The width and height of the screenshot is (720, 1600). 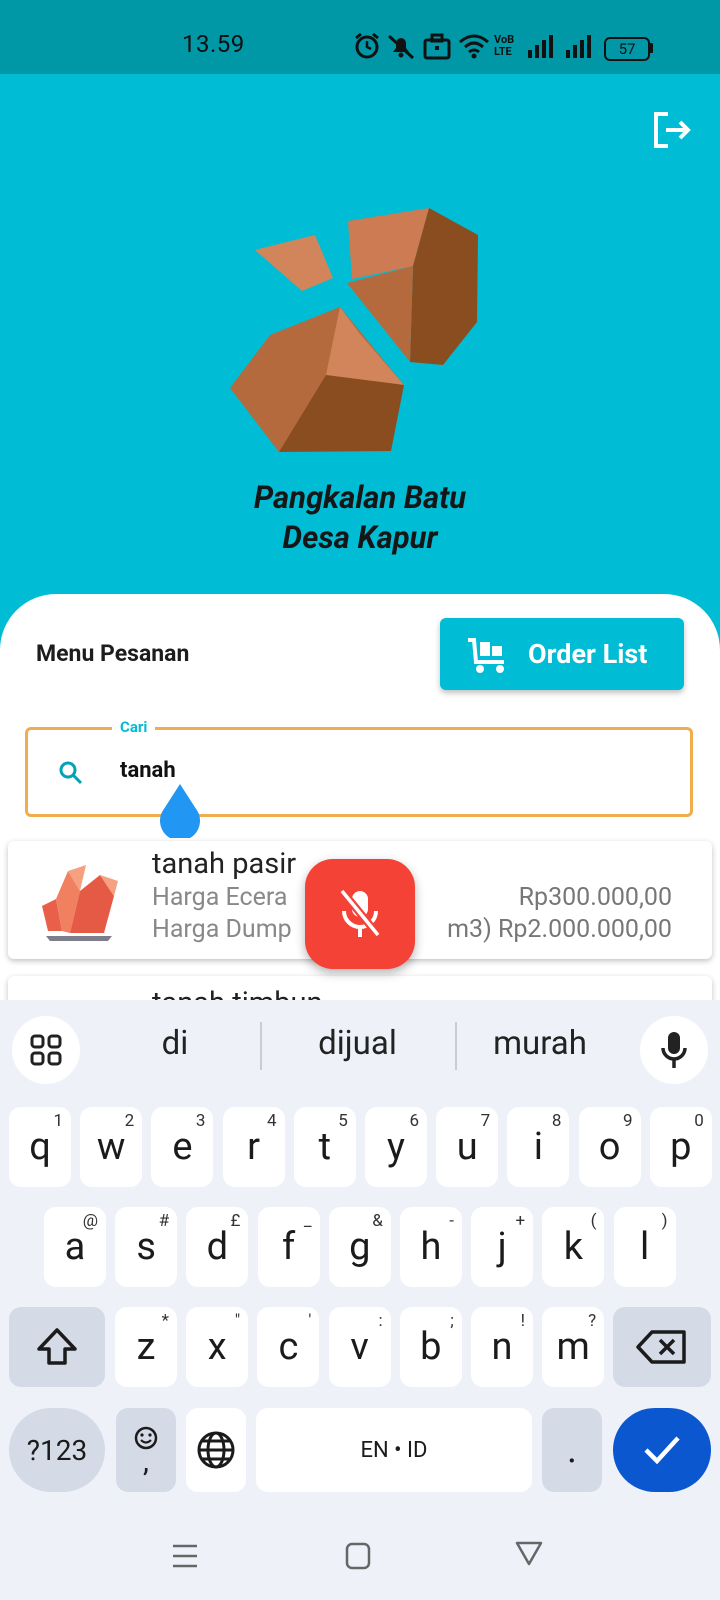 I want to click on language-key, so click(x=216, y=1450).